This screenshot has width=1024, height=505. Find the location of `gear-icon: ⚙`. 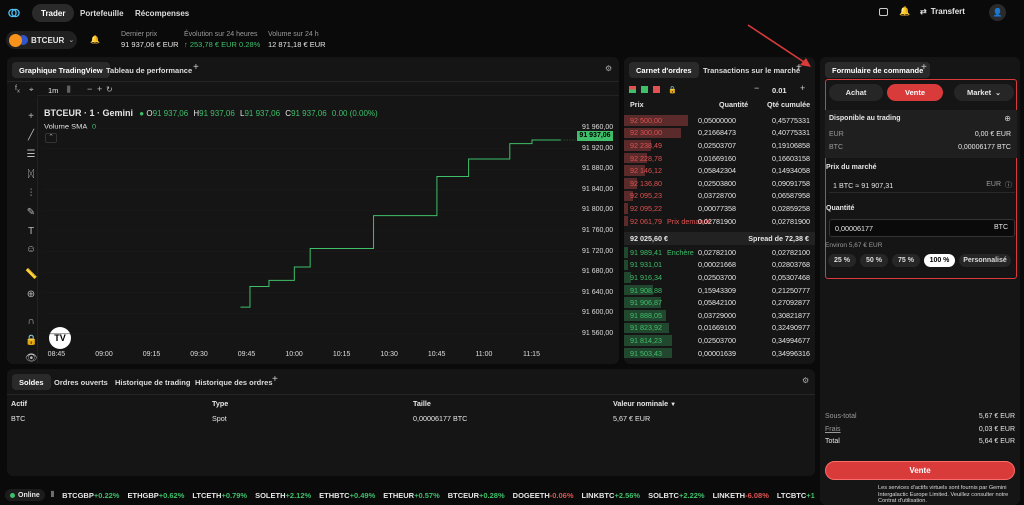

gear-icon: ⚙ is located at coordinates (805, 380).